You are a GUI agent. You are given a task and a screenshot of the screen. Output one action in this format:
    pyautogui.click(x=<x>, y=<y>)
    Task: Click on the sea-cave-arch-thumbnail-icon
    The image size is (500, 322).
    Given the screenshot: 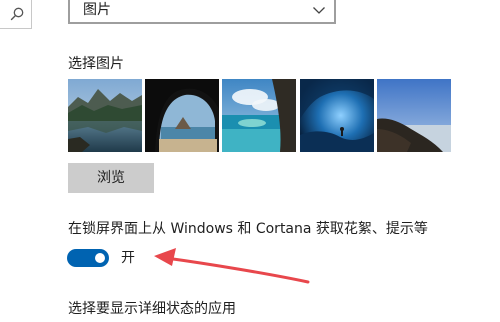 What is the action you would take?
    pyautogui.click(x=182, y=115)
    